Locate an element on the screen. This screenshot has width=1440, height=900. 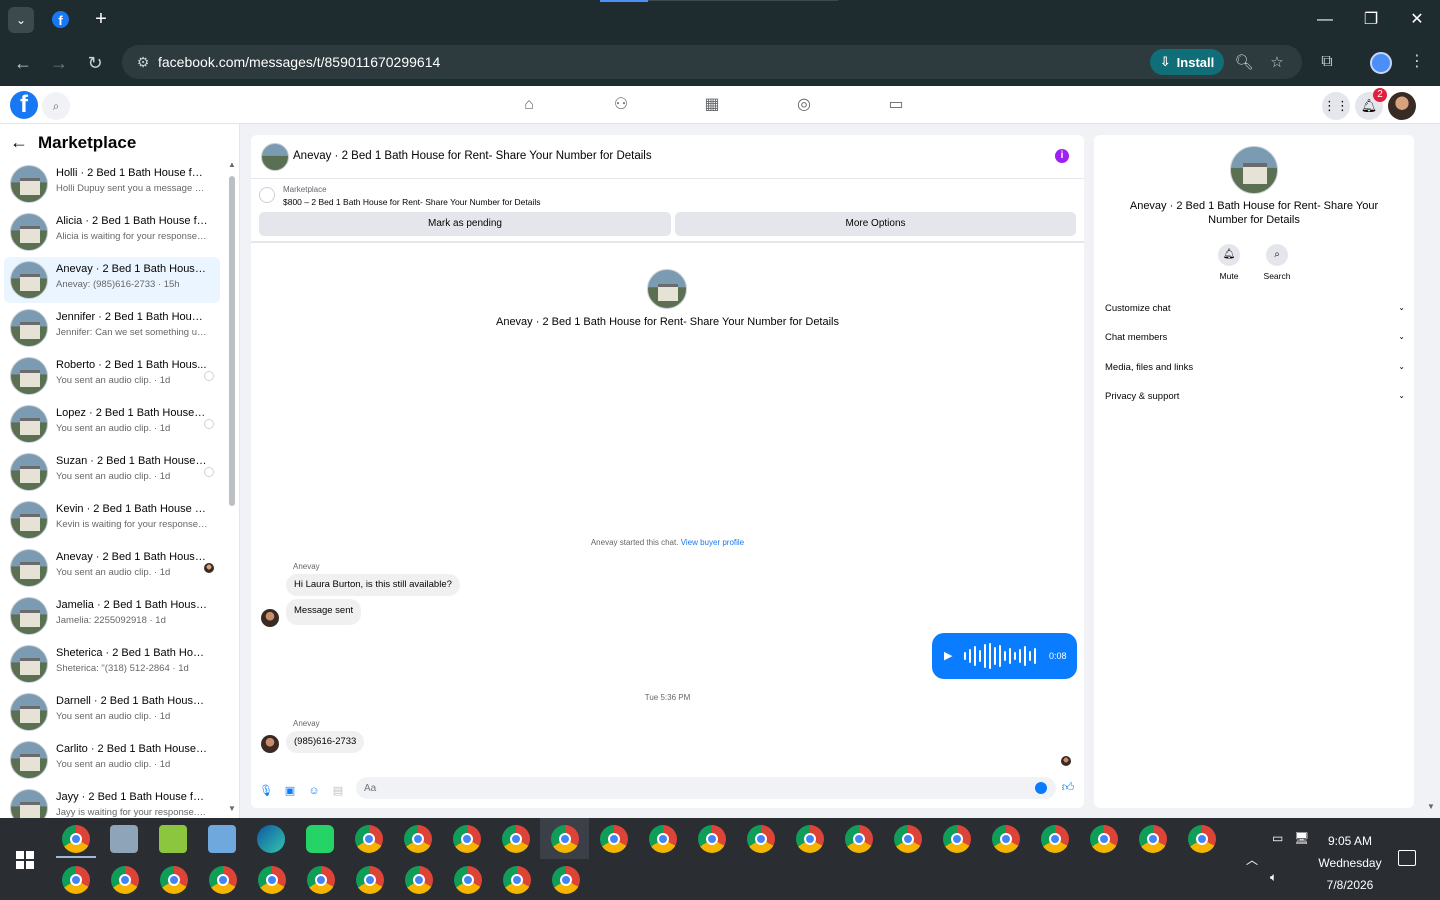
network-icon: 🖥︎ is located at coordinates (1301, 838).